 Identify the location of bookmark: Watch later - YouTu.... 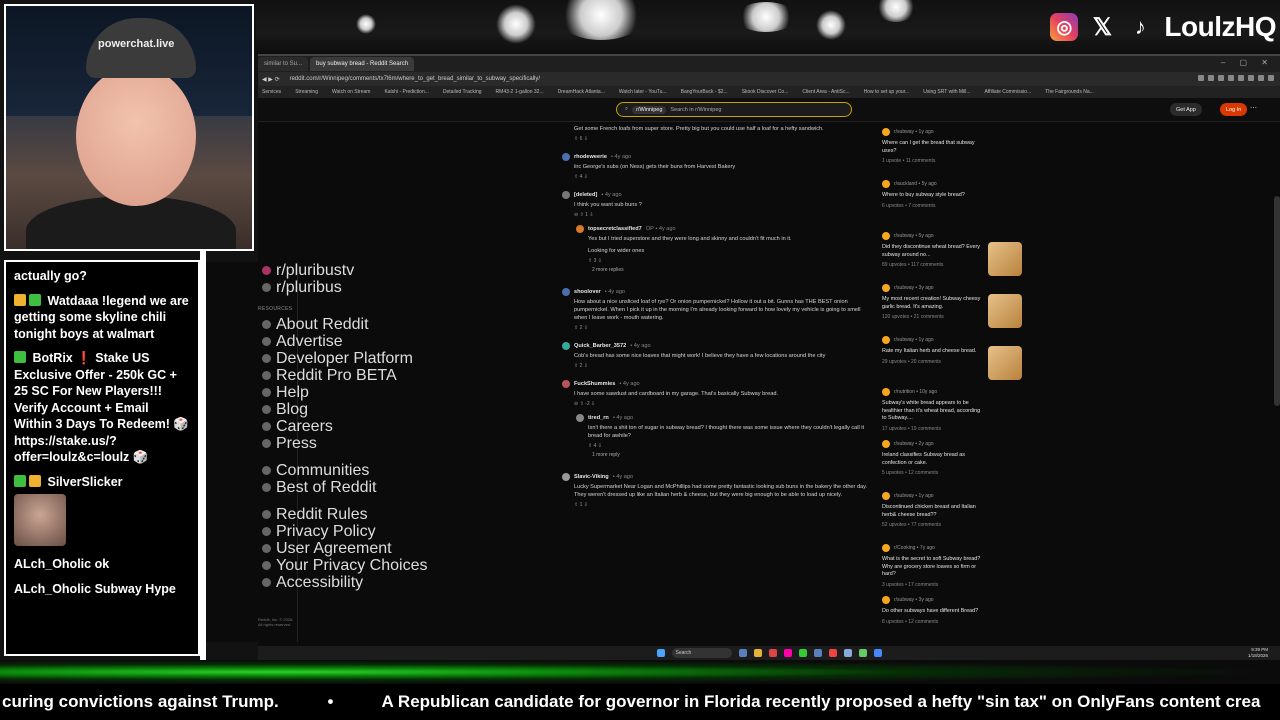
(643, 92).